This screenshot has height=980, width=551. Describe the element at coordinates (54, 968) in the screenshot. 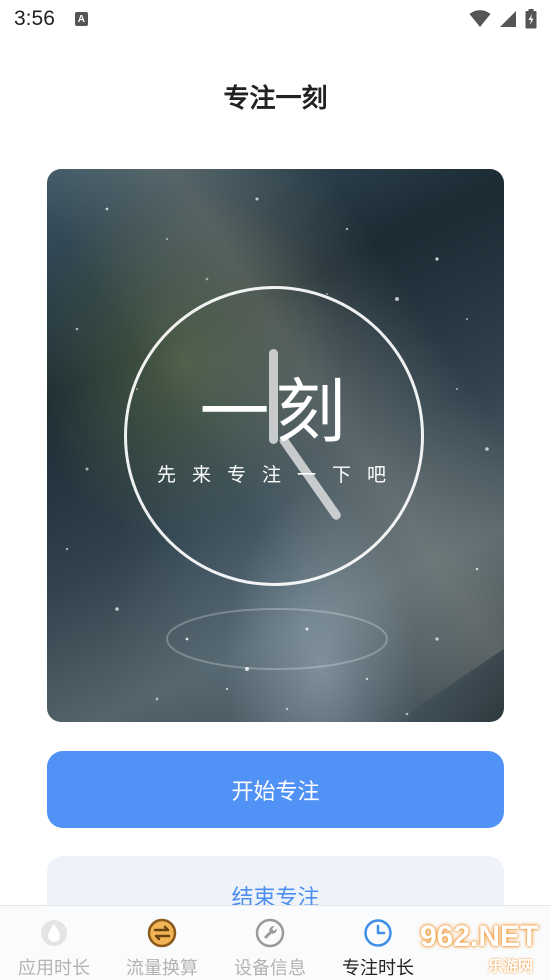

I see `tab-label: 应用时长` at that location.